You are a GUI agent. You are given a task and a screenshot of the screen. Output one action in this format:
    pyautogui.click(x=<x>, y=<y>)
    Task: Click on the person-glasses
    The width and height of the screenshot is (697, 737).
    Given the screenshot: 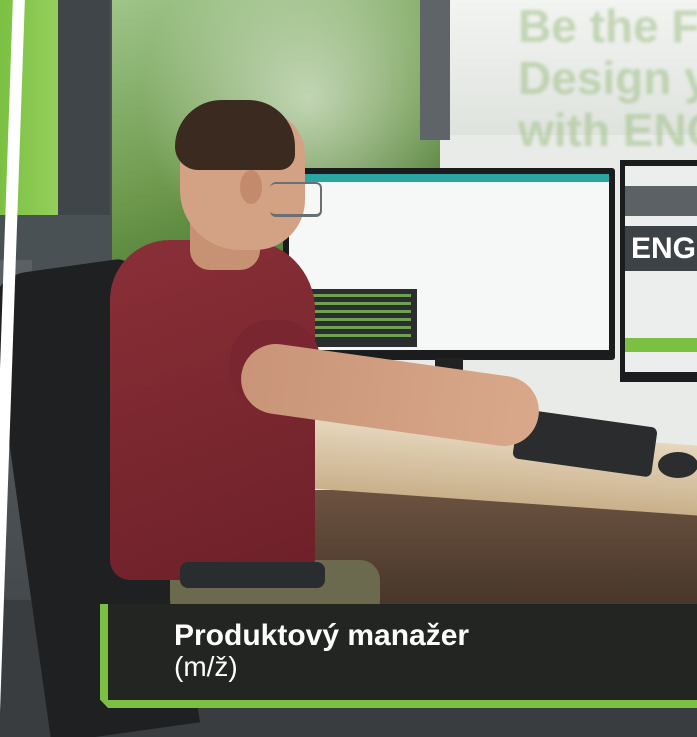 What is the action you would take?
    pyautogui.click(x=296, y=199)
    